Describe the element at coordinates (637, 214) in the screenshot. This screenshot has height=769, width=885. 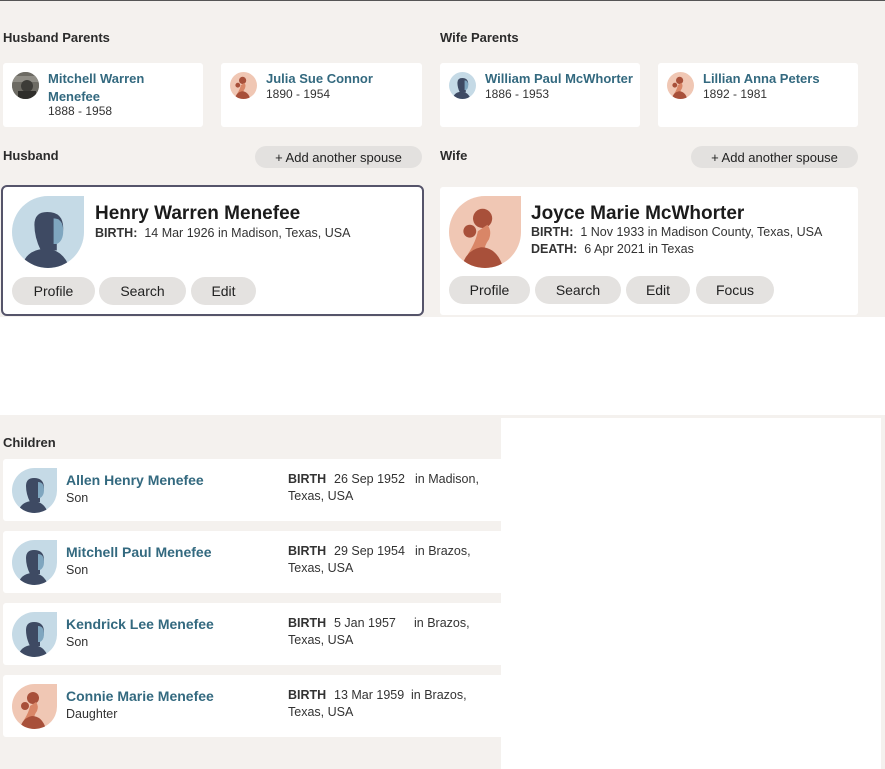
I see `wife-name: Joyce Marie McWhorter` at that location.